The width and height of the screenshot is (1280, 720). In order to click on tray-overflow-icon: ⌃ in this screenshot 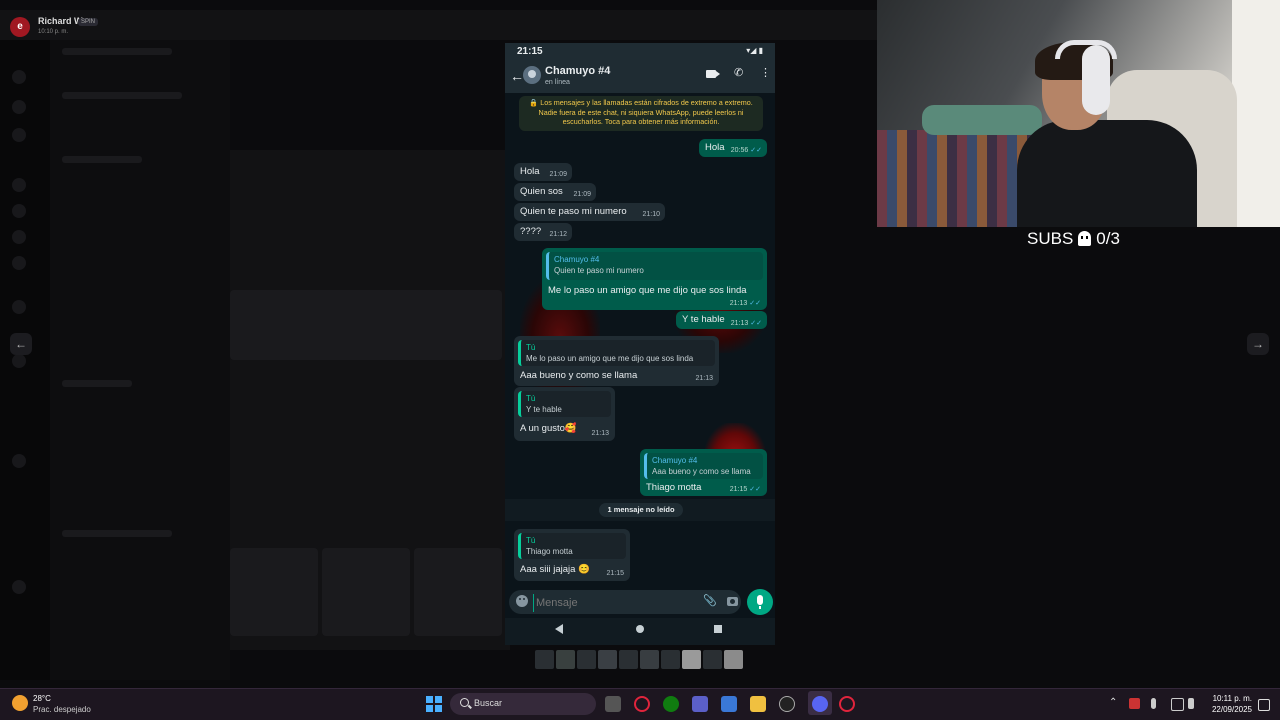, I will do `click(1113, 702)`.